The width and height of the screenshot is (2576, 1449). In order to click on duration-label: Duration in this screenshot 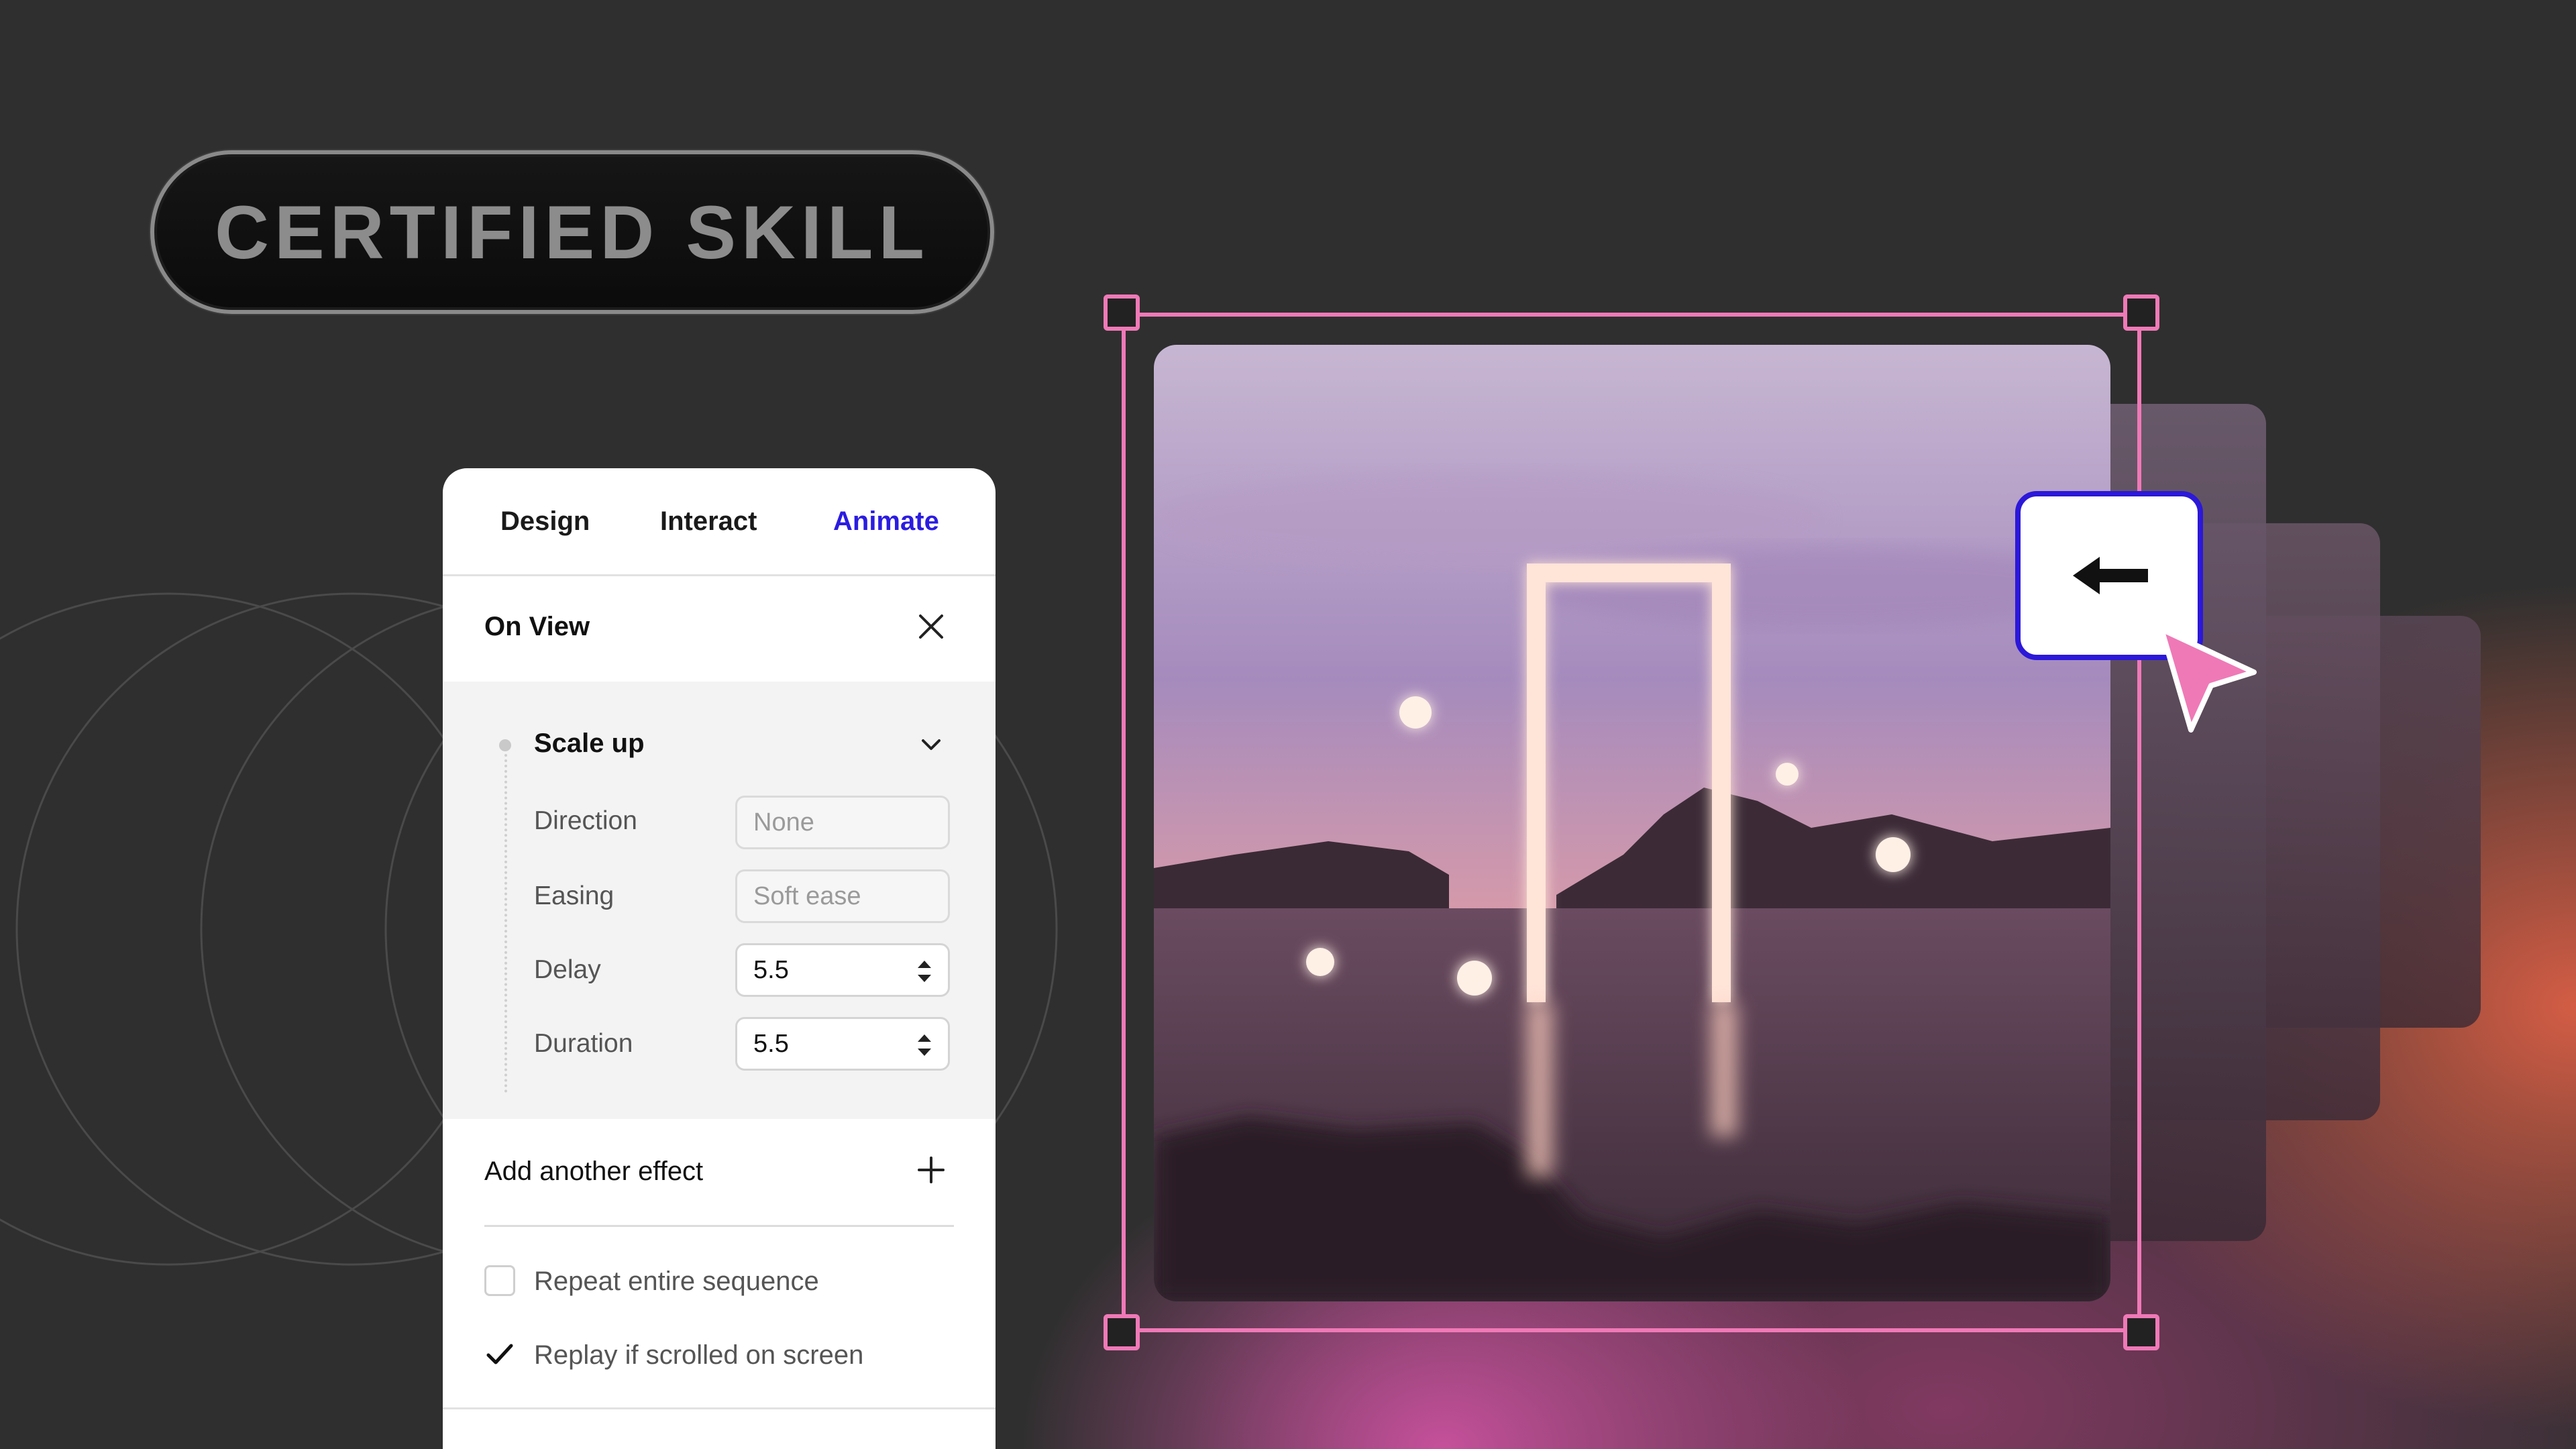, I will do `click(583, 1043)`.